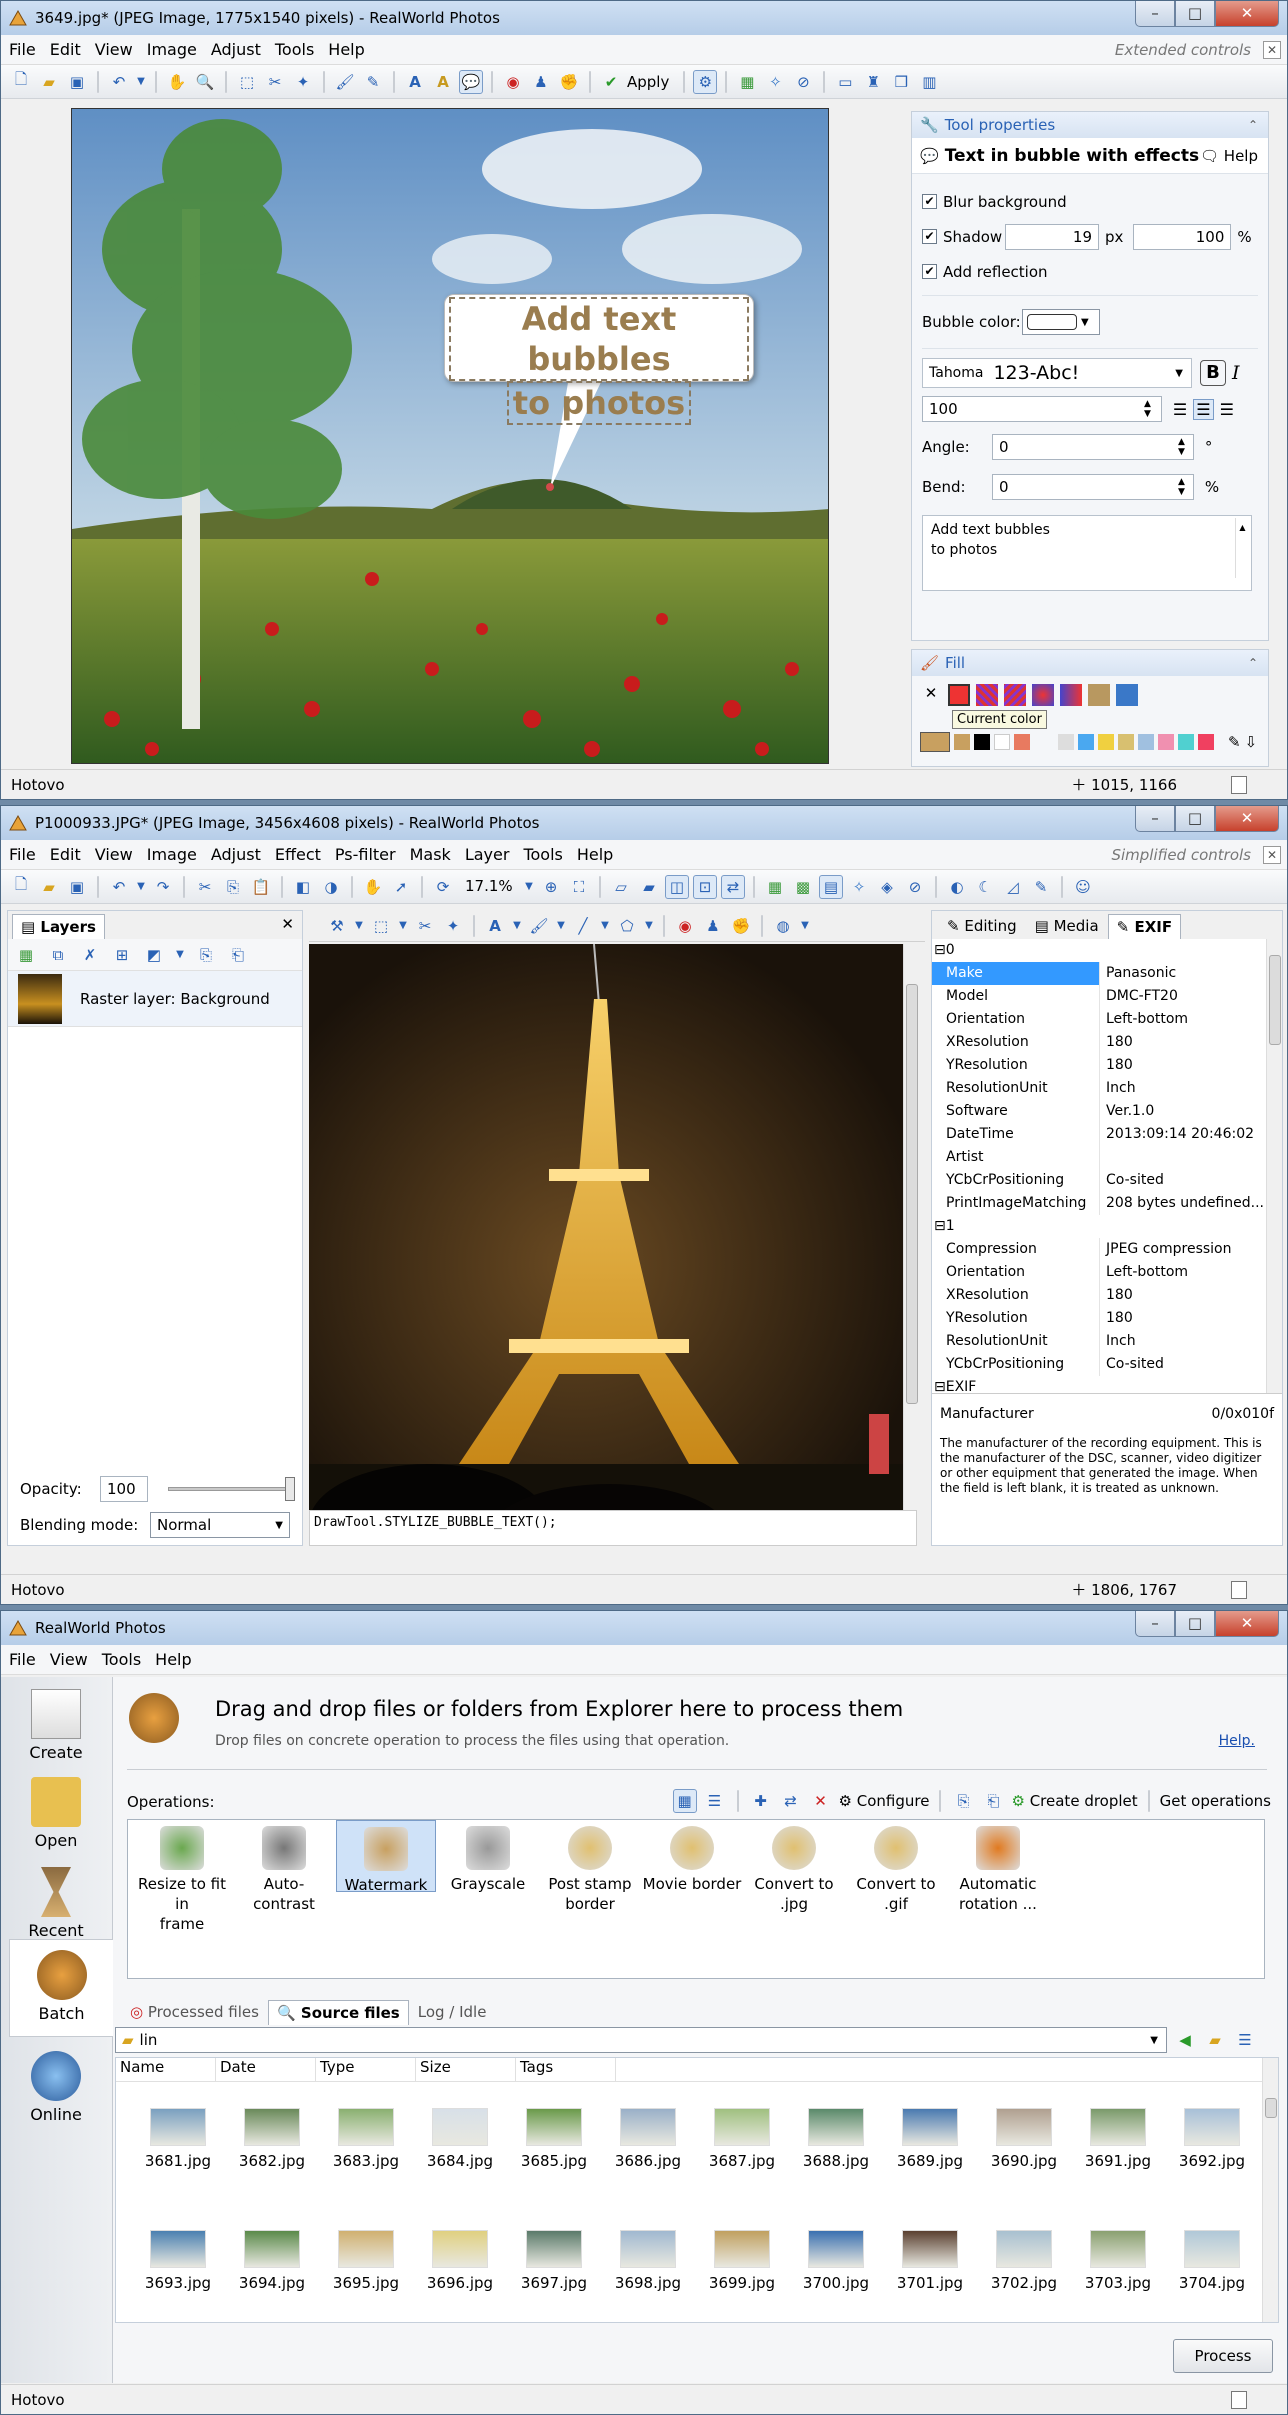 The width and height of the screenshot is (1288, 2415). Describe the element at coordinates (1215, 1801) in the screenshot. I see `get-operations-button: Get operations` at that location.